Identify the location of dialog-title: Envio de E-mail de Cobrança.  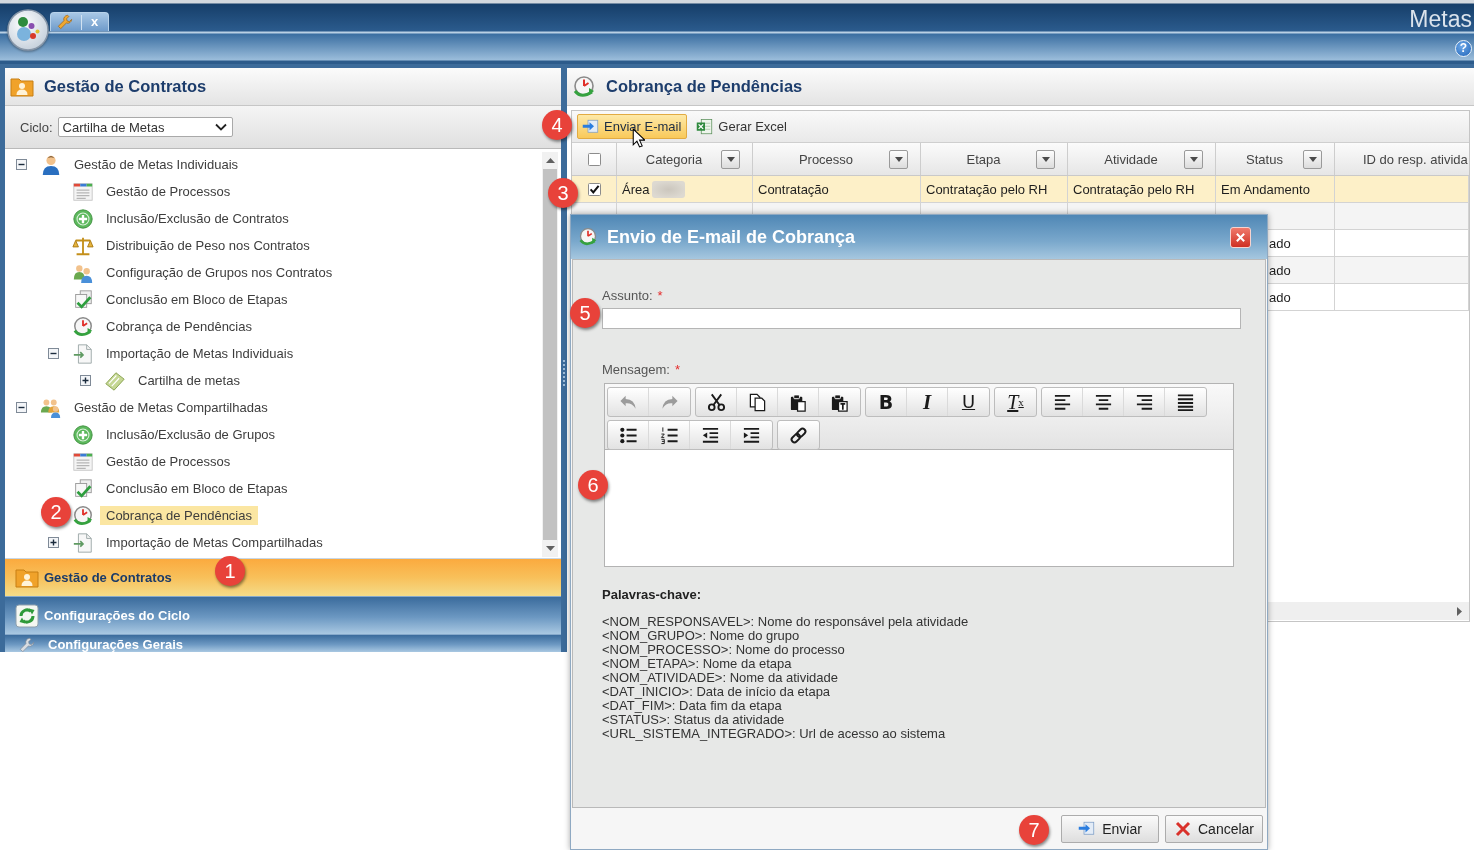
(731, 237).